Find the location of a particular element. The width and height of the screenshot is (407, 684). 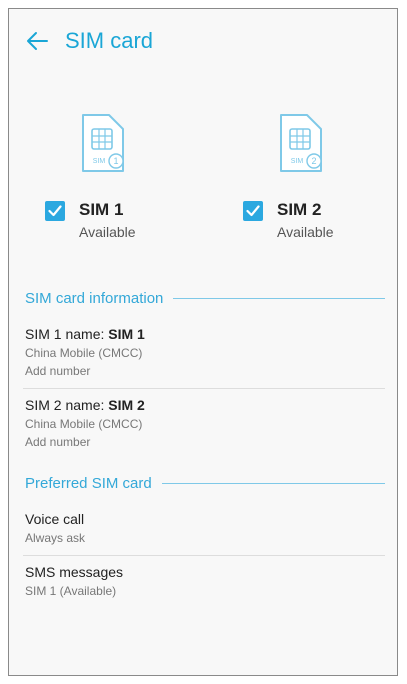

section-header-preferred: Preferred SIM card is located at coordinates (203, 483).